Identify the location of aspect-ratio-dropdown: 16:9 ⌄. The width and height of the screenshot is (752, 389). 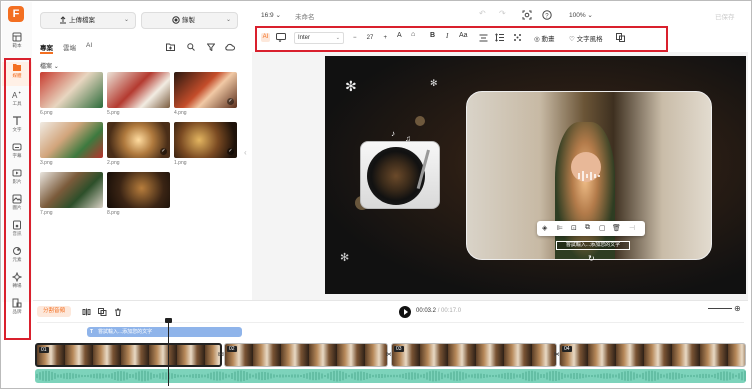
(271, 15).